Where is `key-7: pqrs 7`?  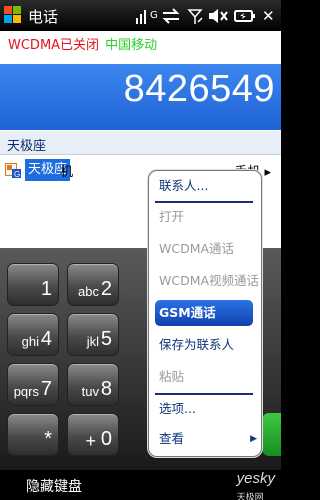
key-7: pqrs 7 is located at coordinates (33, 384).